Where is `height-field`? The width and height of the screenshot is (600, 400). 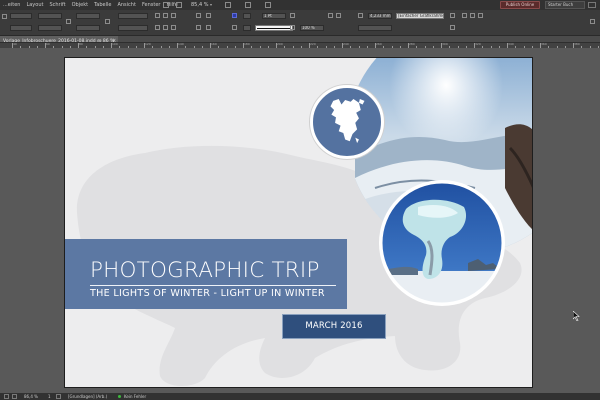 height-field is located at coordinates (50, 28).